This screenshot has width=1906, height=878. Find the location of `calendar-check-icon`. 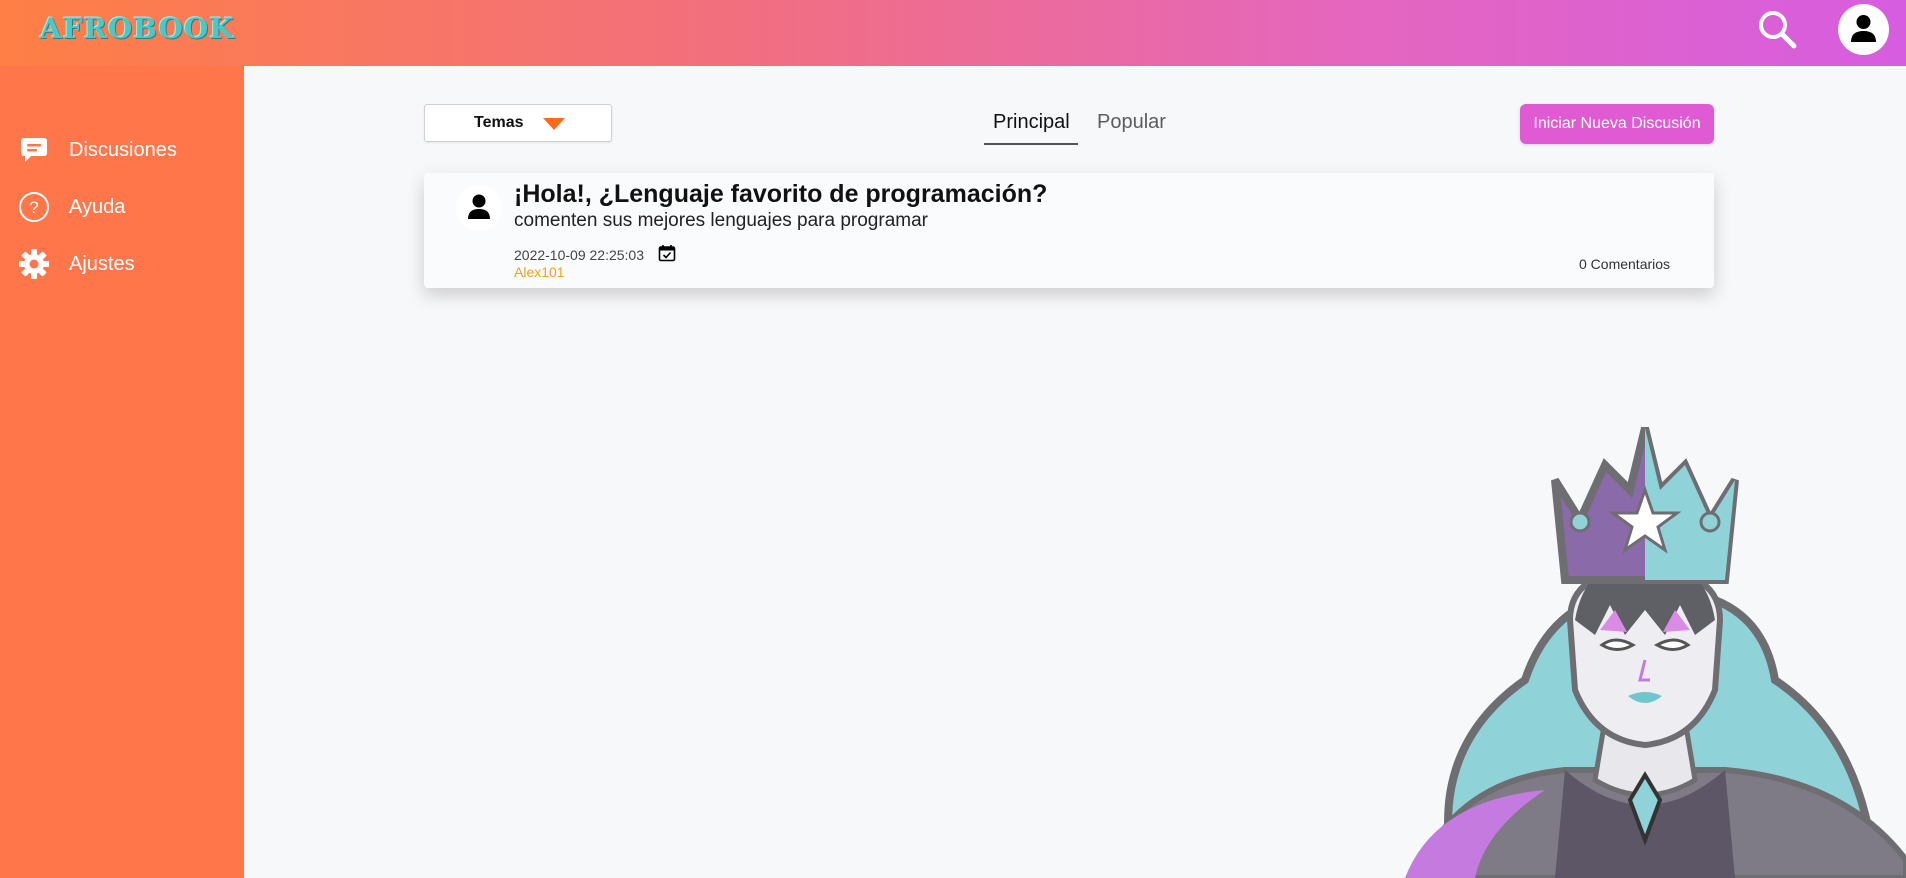

calendar-check-icon is located at coordinates (667, 255).